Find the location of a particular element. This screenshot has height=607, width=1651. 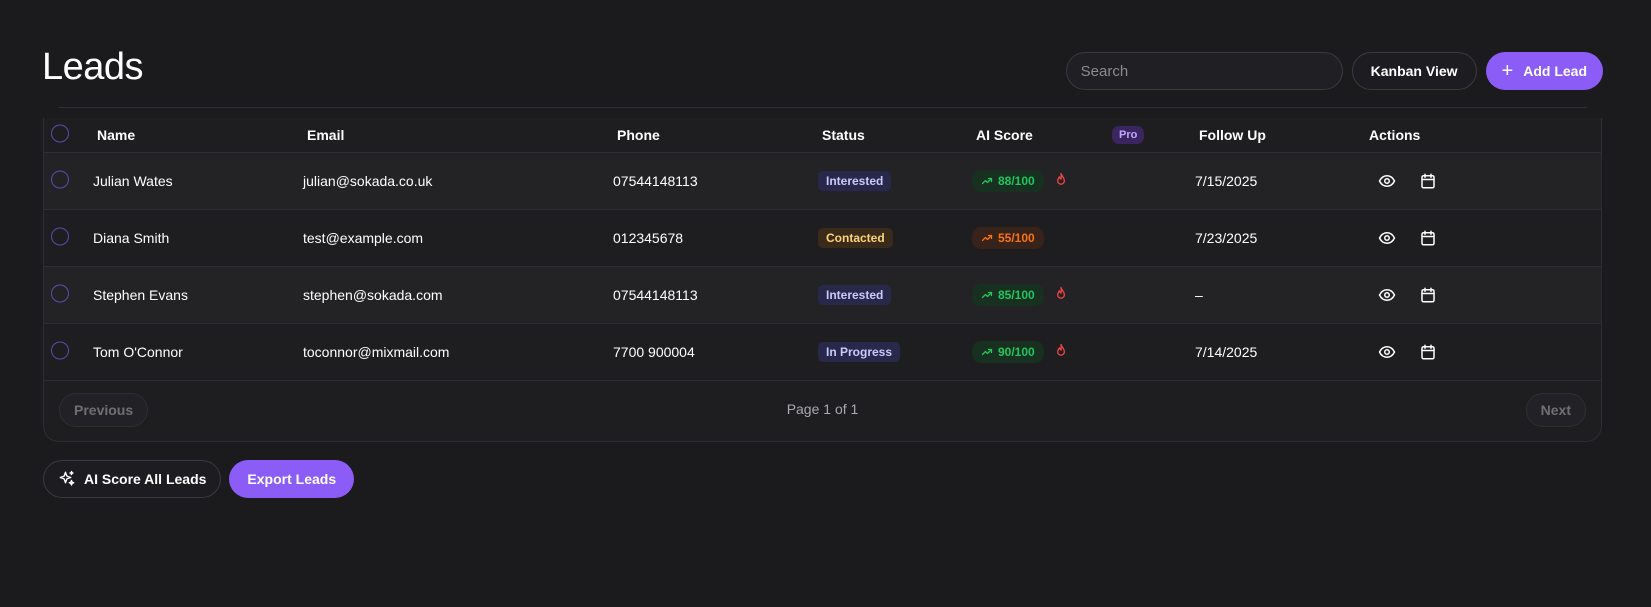

status-badge: In Progress is located at coordinates (859, 352).